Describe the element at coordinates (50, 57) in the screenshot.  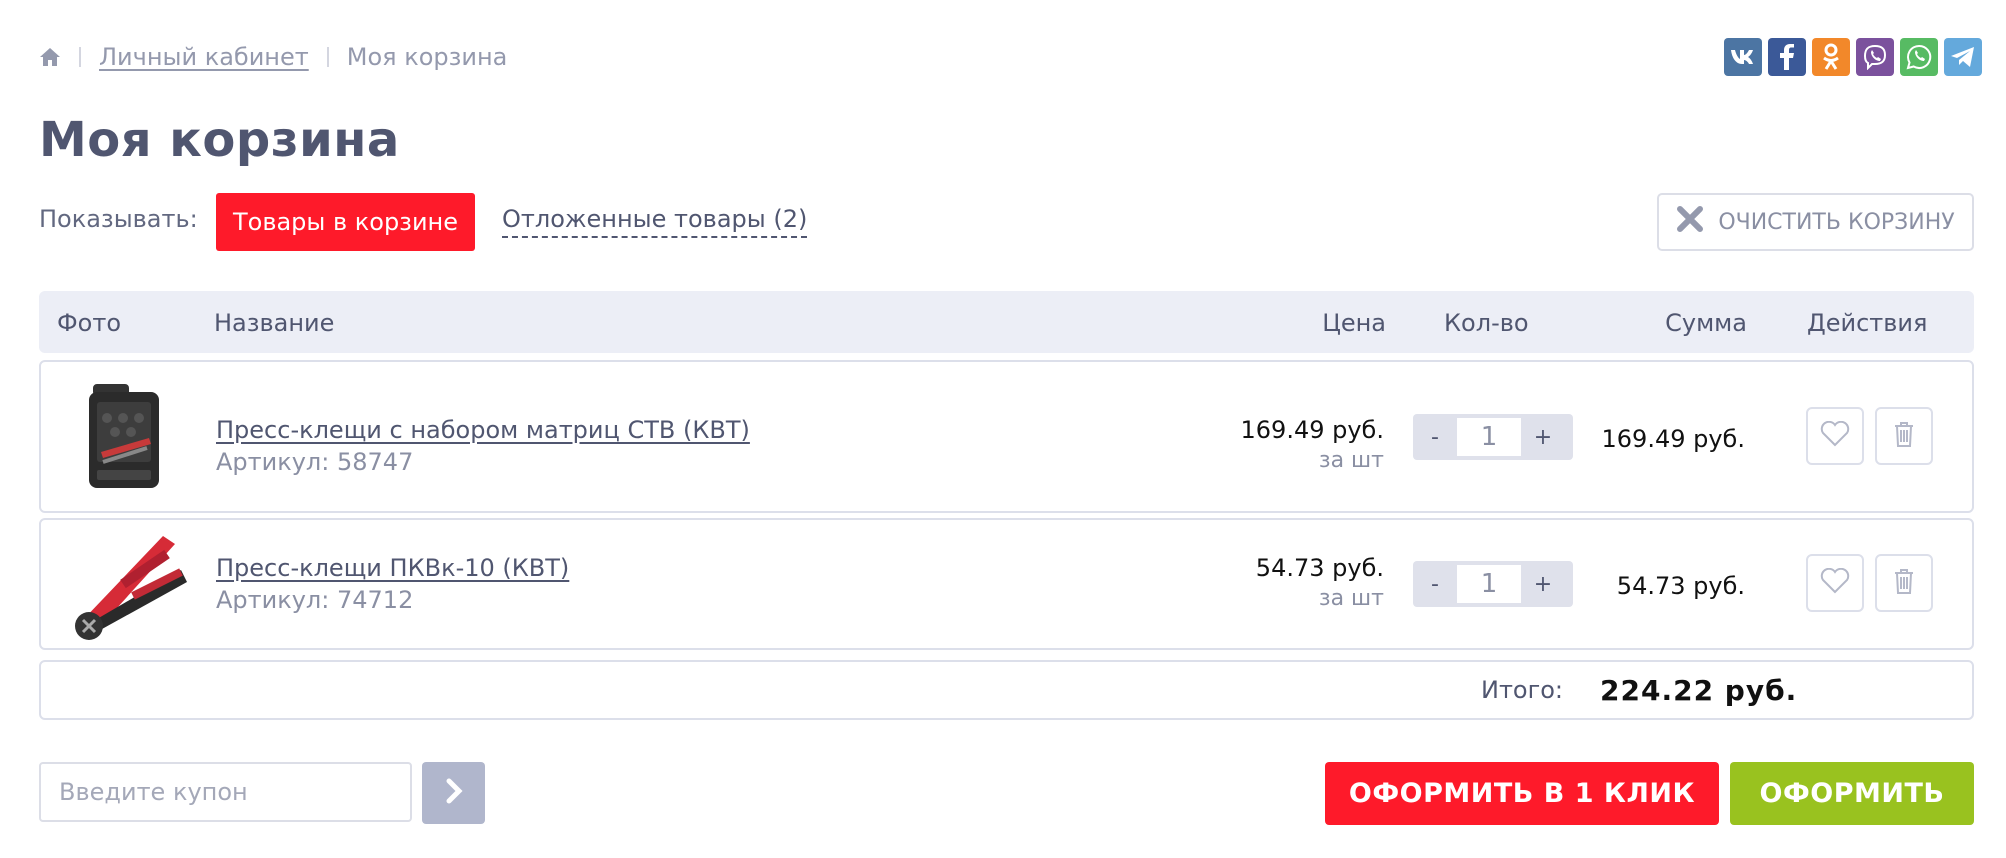
I see `home-icon` at that location.